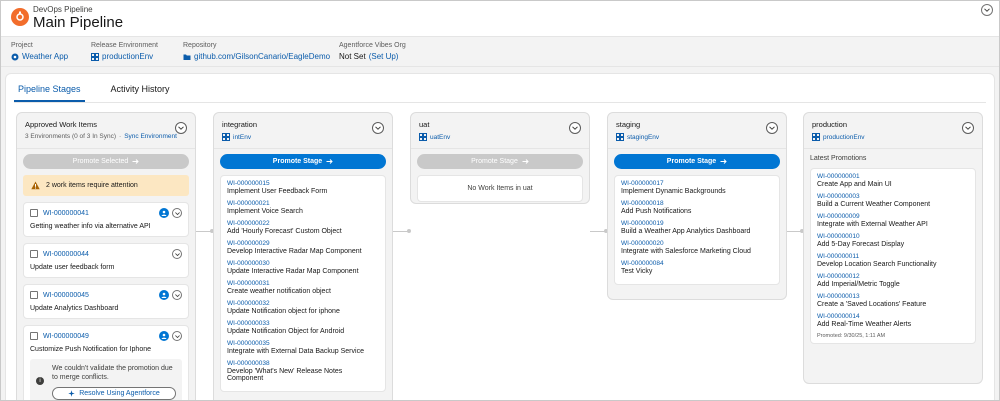  Describe the element at coordinates (242, 137) in the screenshot. I see `integration-env-value: intEnv` at that location.